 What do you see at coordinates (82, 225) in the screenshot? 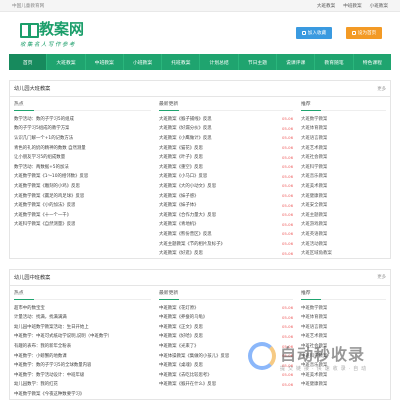
I see `list-item: 大班科学教案《自然测量》反思` at bounding box center [82, 225].